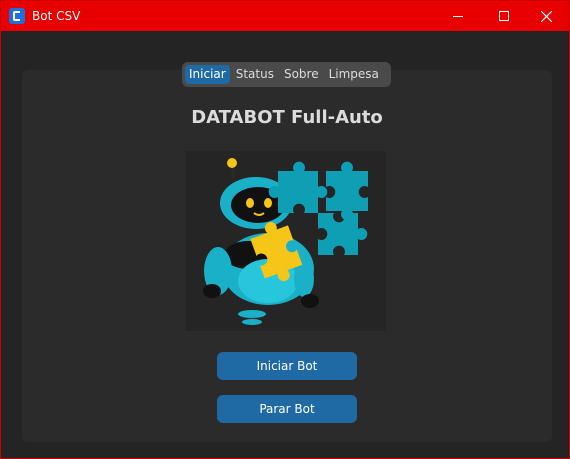 This screenshot has width=570, height=459. Describe the element at coordinates (207, 74) in the screenshot. I see `tab-iniciar: Iniciar` at that location.